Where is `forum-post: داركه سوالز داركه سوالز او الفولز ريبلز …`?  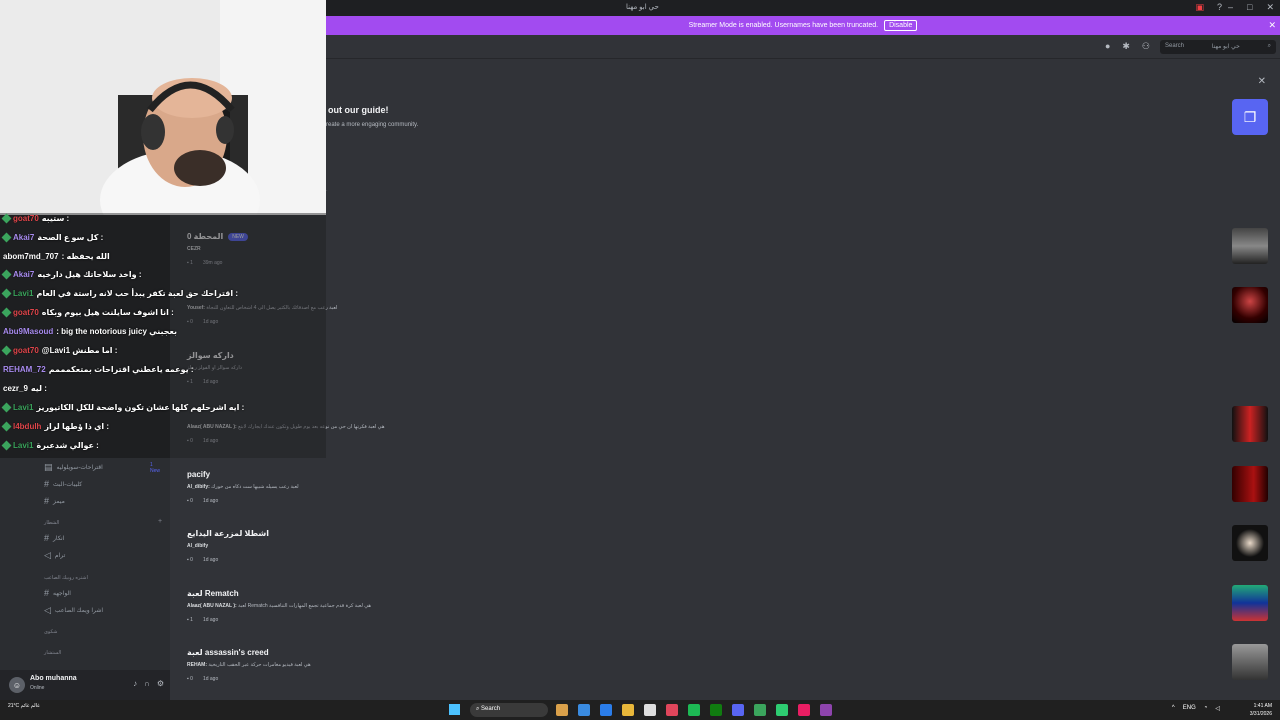
forum-post: داركه سوالز داركه سوالز او الفولز ريبلز … is located at coordinates (727, 379).